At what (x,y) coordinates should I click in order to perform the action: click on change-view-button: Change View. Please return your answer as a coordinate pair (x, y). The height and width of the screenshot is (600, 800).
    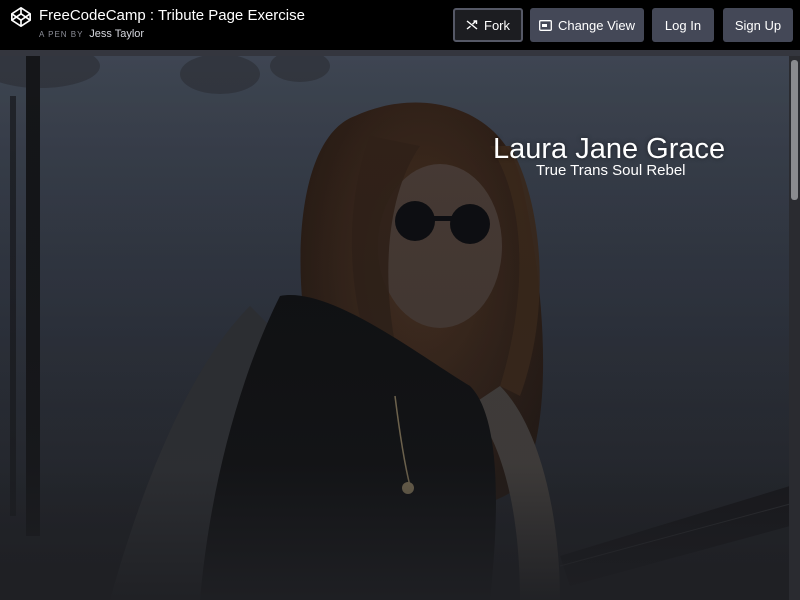
    Looking at the image, I should click on (587, 25).